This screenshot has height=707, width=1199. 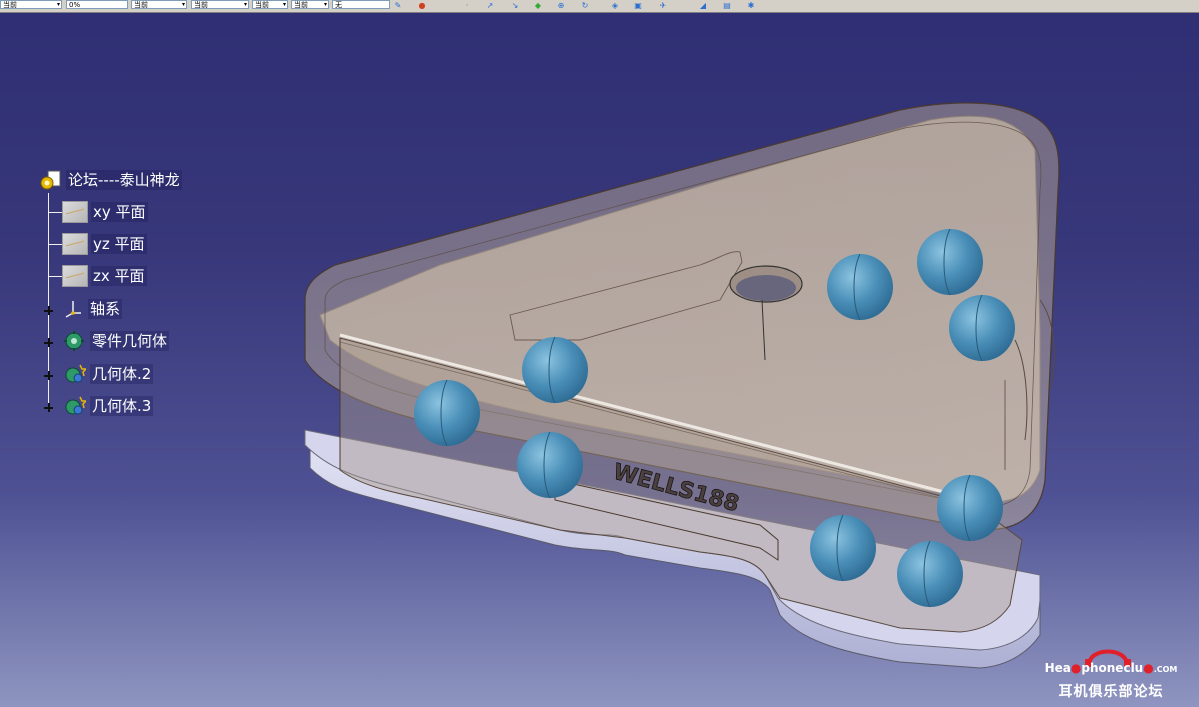 What do you see at coordinates (122, 406) in the screenshot?
I see `tree-item-label: 几何体.3` at bounding box center [122, 406].